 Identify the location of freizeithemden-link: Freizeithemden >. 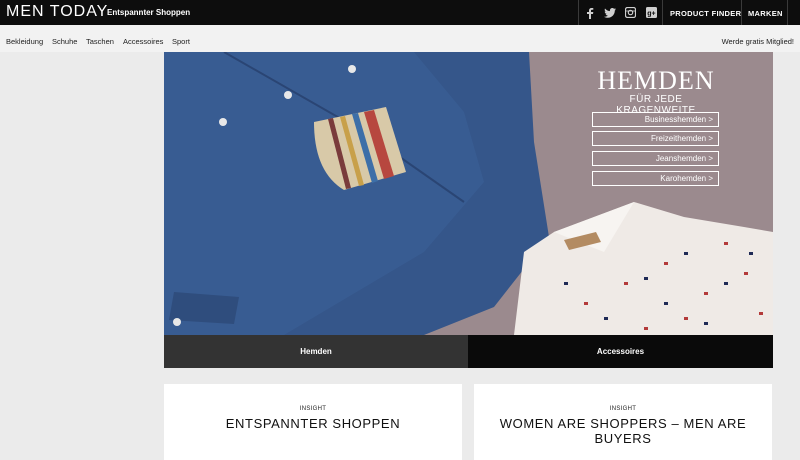
(655, 138).